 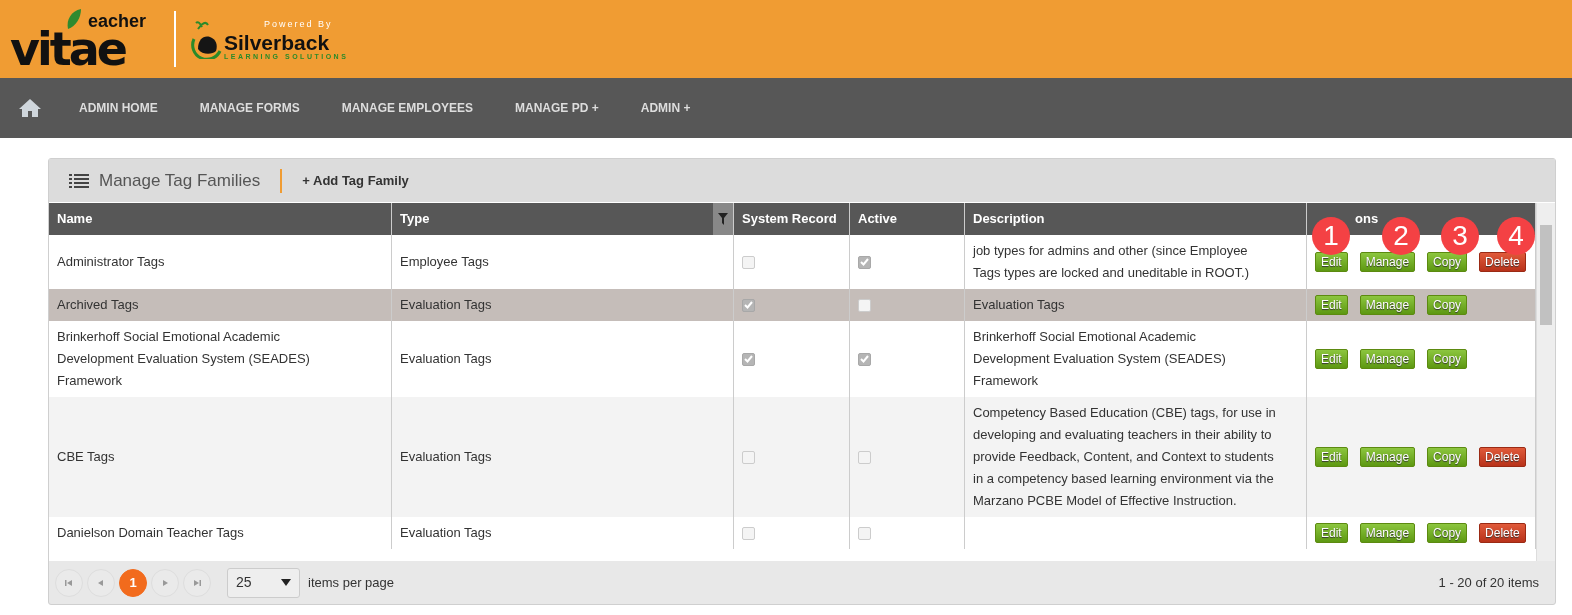 What do you see at coordinates (1124, 457) in the screenshot?
I see `table-cell-text: Competency Based Education (CBE) tags, for use in developing and evaluating teachers in their ability to provide Feedback, Content, and Context to students in a competency based learning environment via the Marzano PCBE Model of Effective Instruction.` at bounding box center [1124, 457].